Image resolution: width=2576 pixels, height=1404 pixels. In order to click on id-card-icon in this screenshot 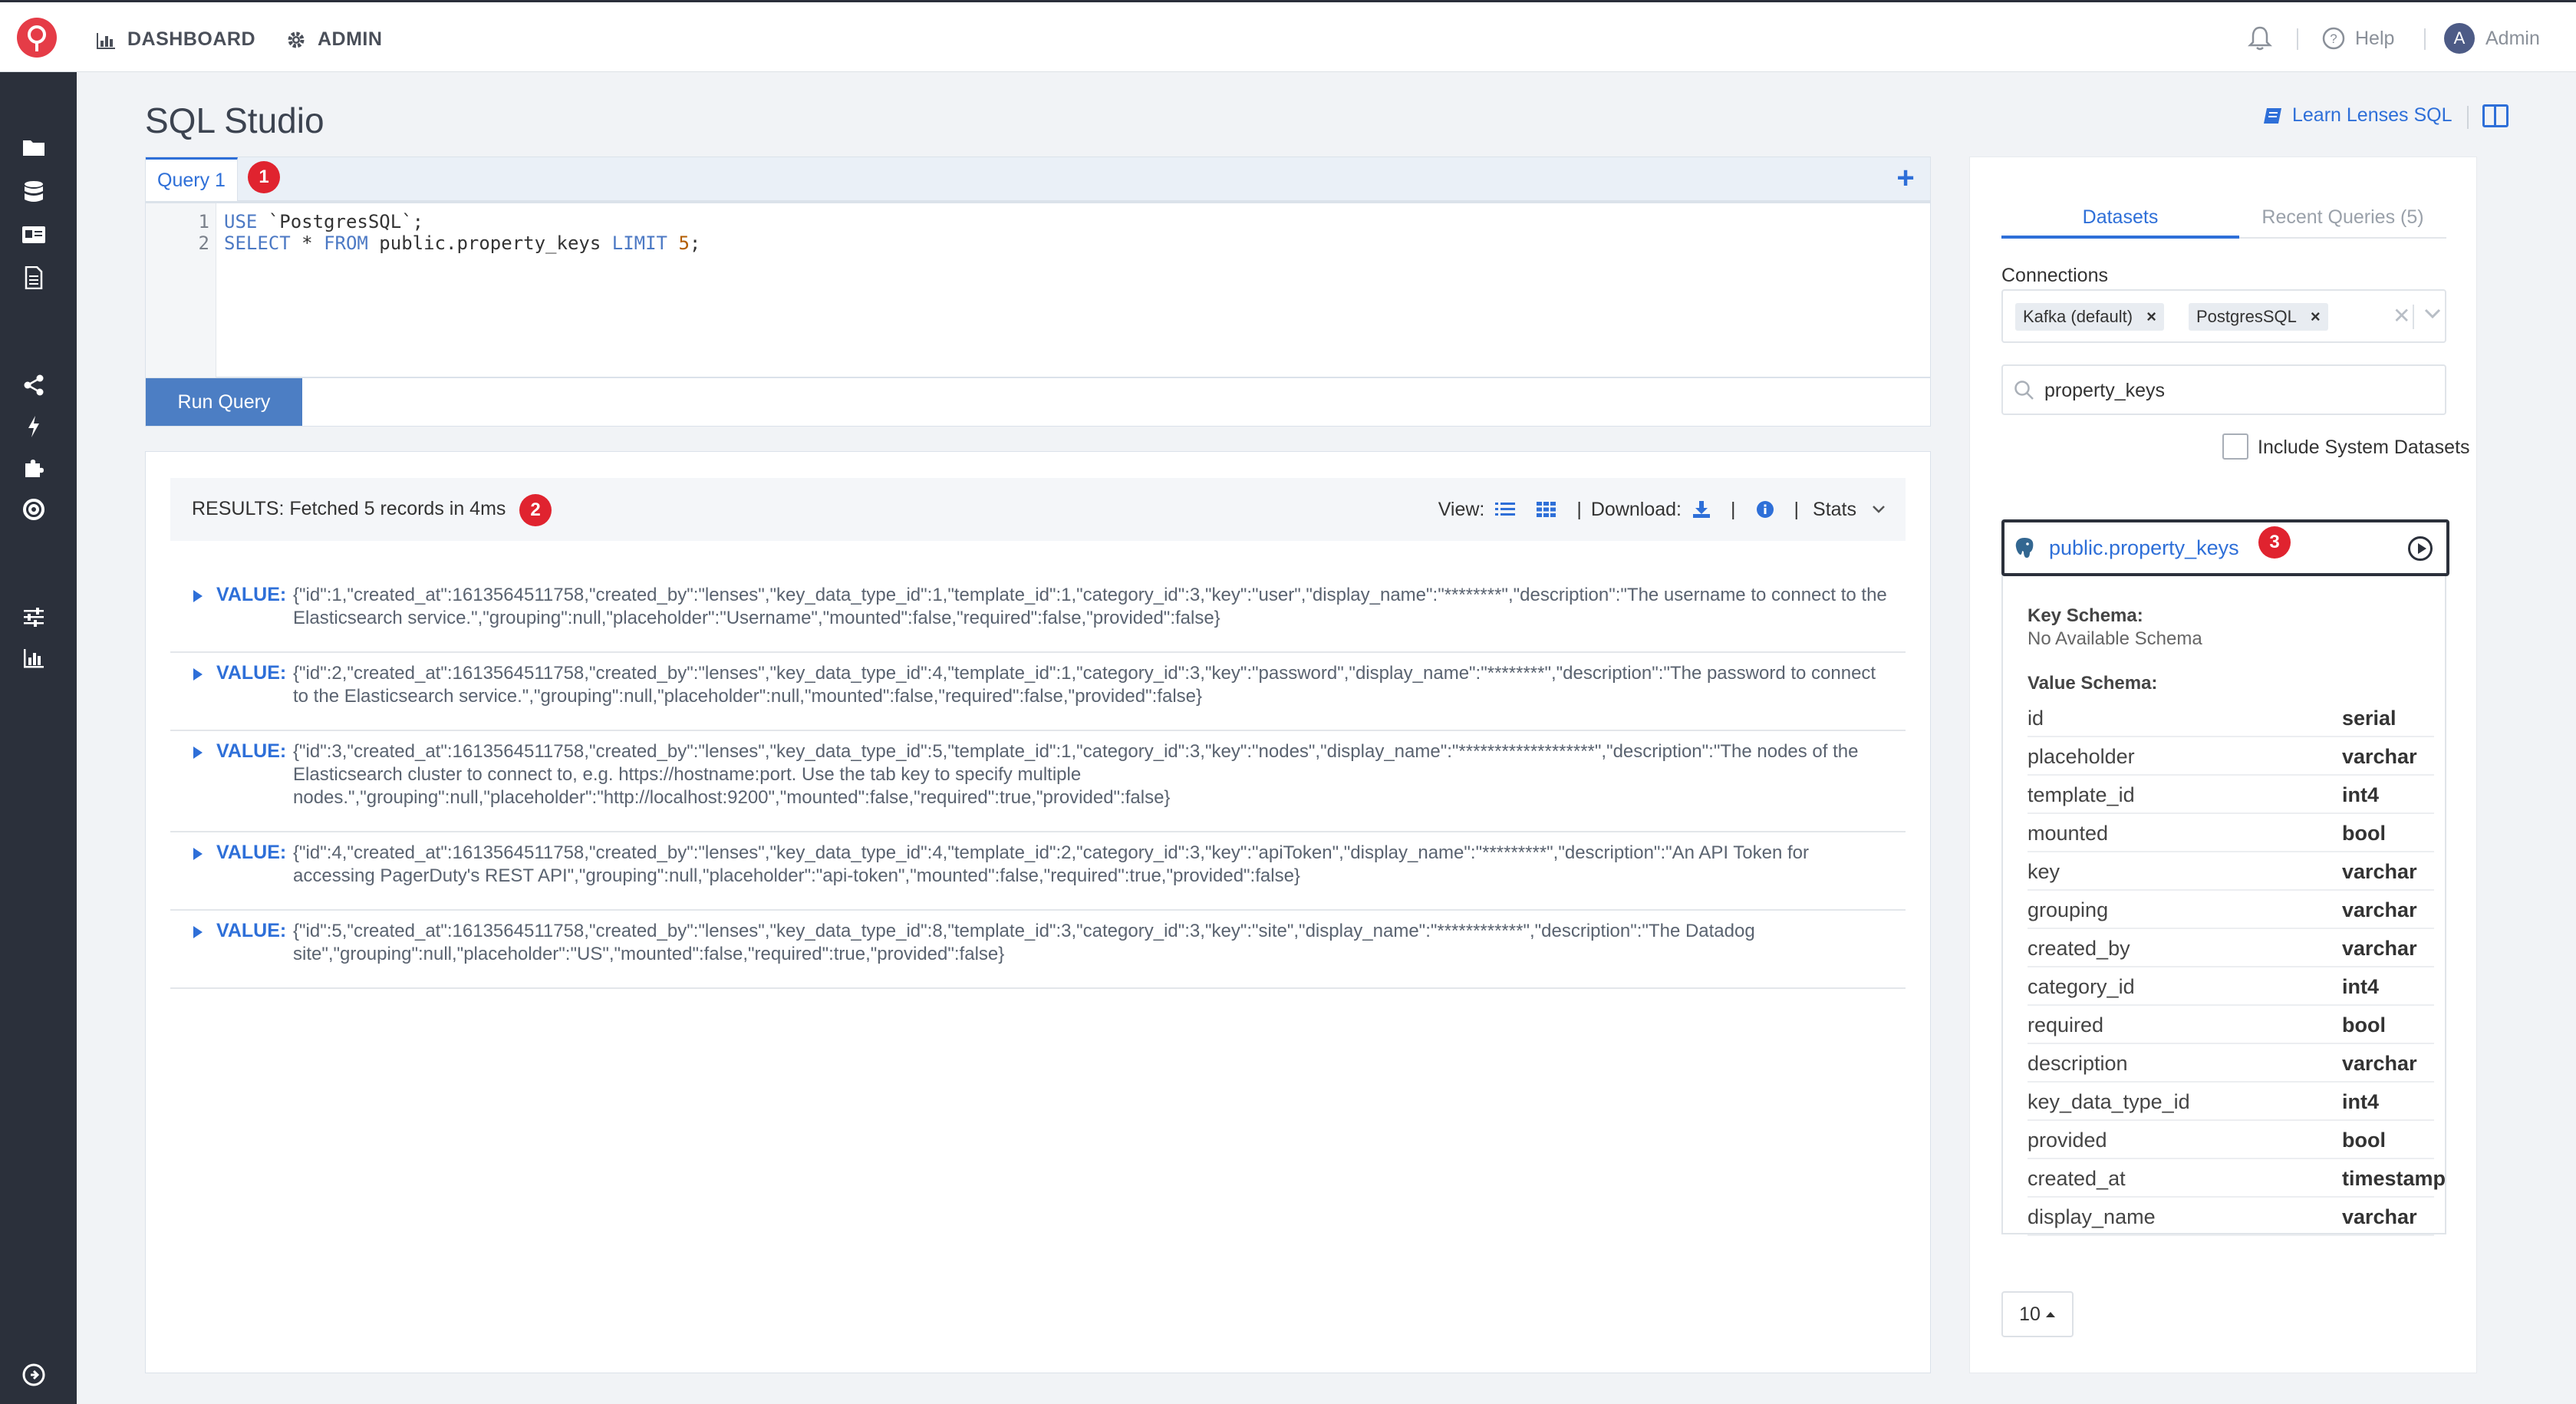, I will do `click(34, 235)`.